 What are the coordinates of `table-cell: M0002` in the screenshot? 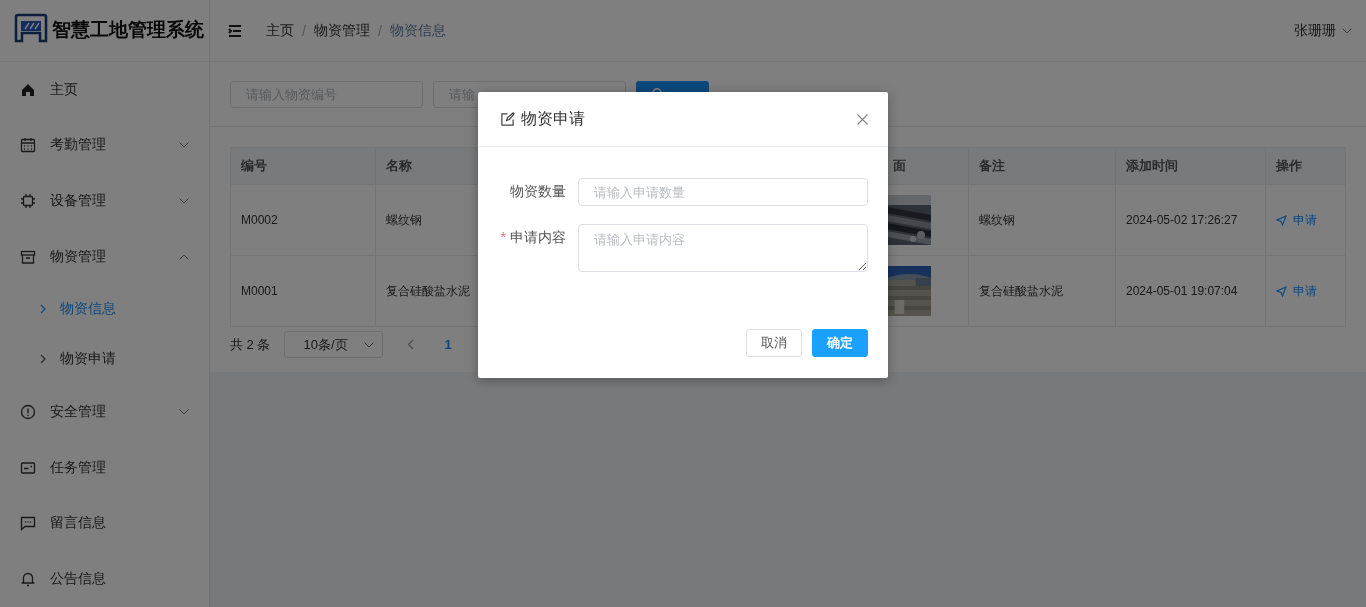 It's located at (303, 220).